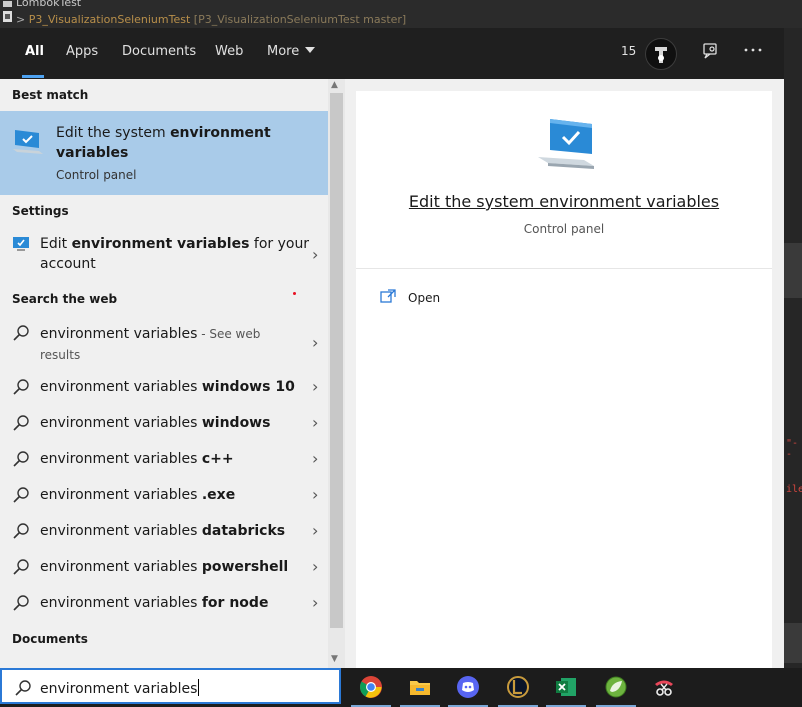 This screenshot has height=707, width=802. Describe the element at coordinates (629, 51) in the screenshot. I see `rewards-points: 15` at that location.